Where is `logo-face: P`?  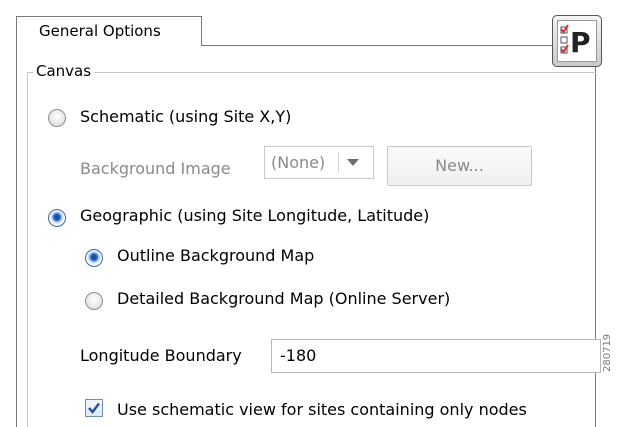 logo-face: P is located at coordinates (577, 41).